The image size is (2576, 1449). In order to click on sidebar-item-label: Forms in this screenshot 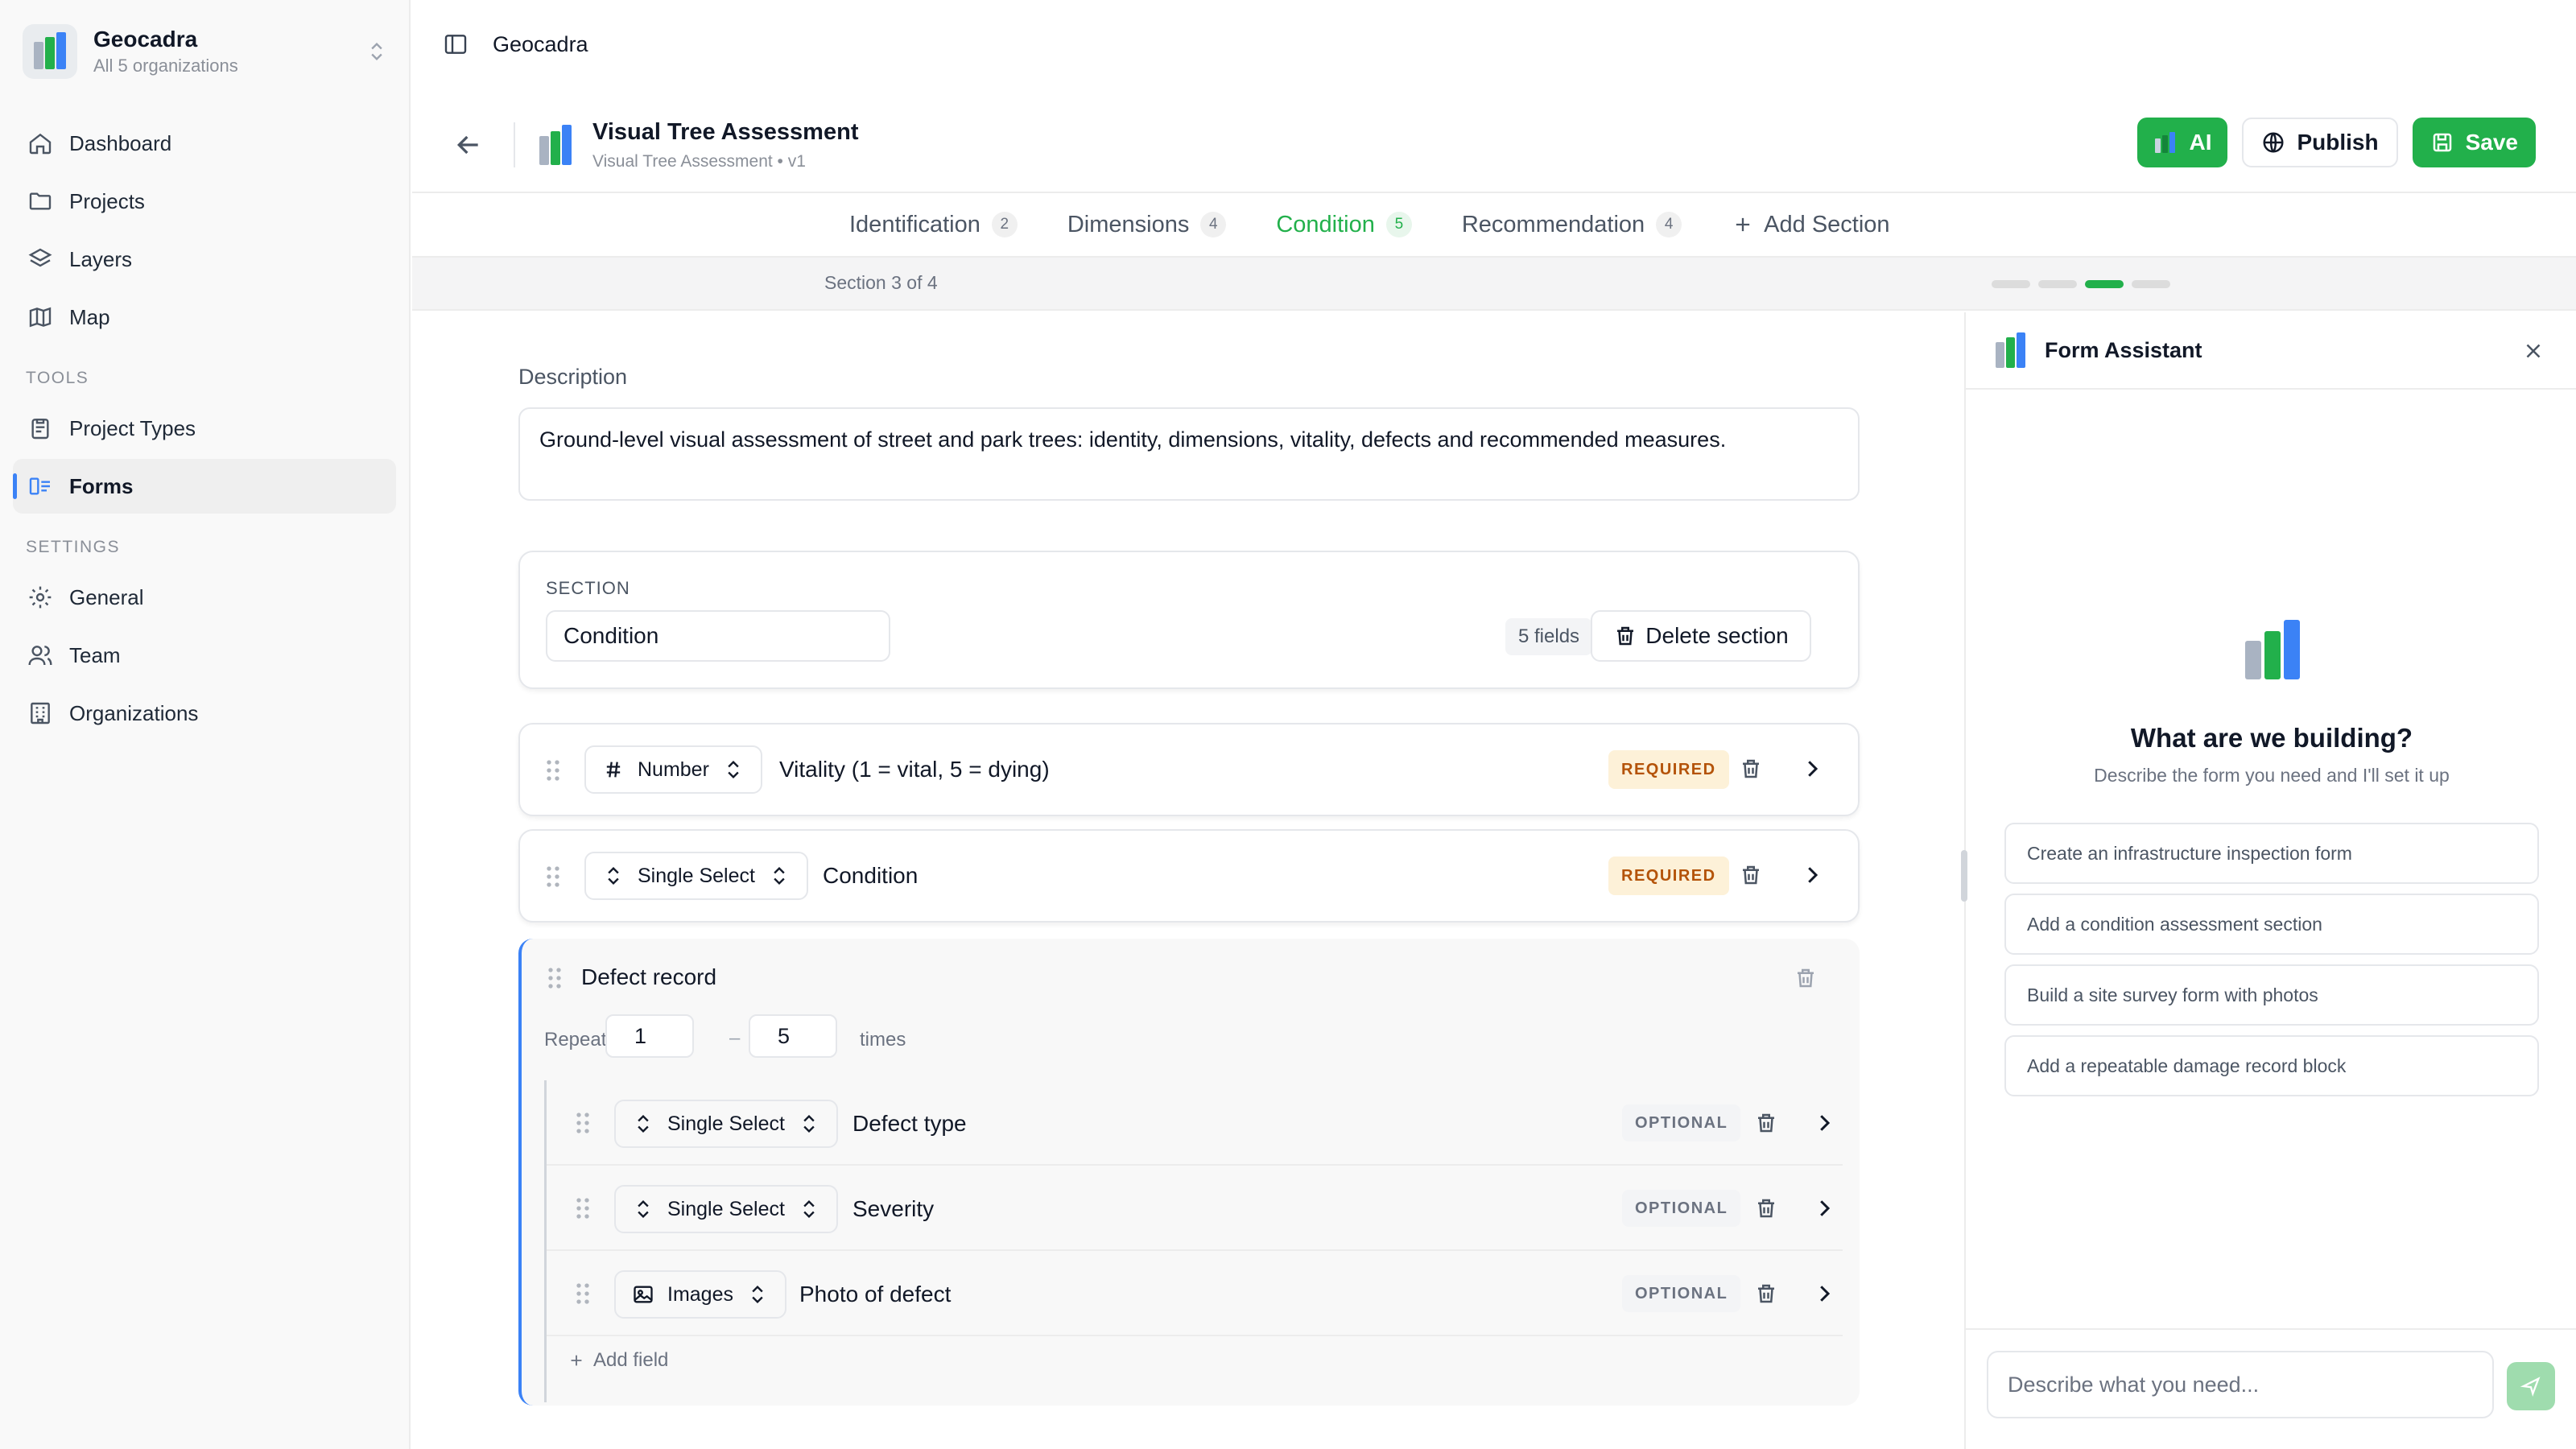, I will do `click(101, 485)`.